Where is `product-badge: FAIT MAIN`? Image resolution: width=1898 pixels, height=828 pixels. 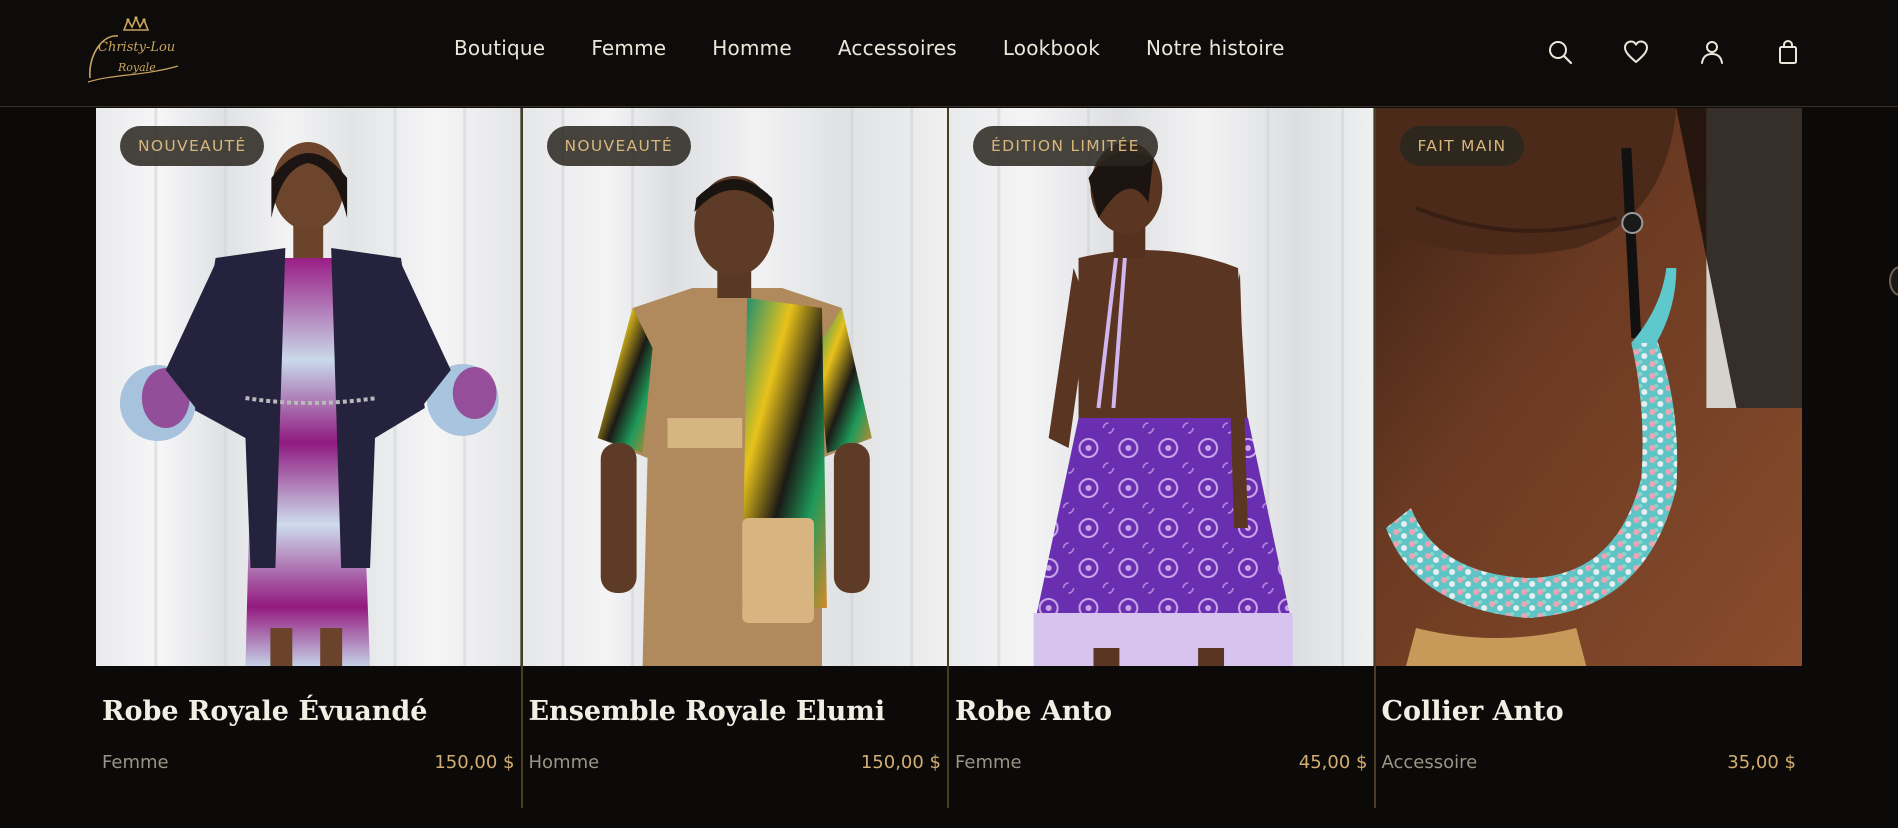 product-badge: FAIT MAIN is located at coordinates (1462, 146).